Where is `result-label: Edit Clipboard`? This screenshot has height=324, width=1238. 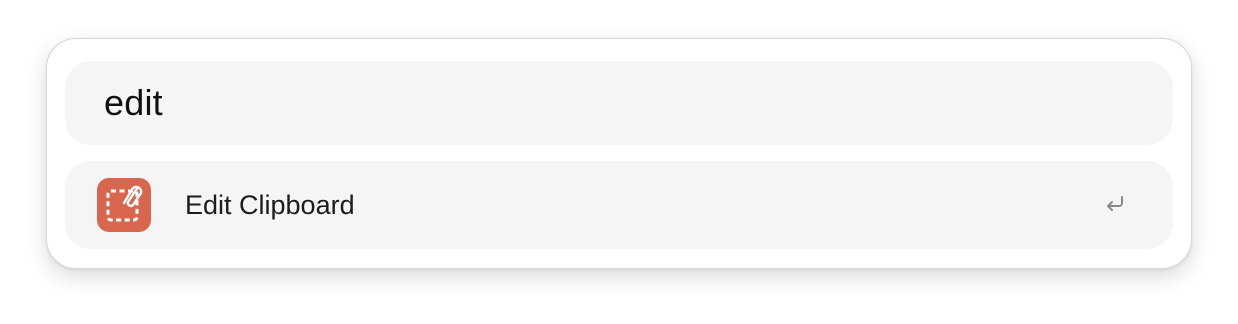
result-label: Edit Clipboard is located at coordinates (270, 205).